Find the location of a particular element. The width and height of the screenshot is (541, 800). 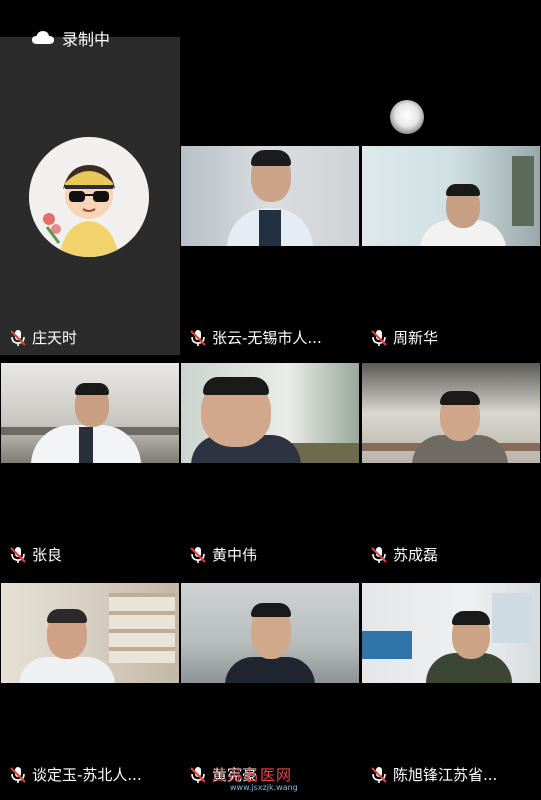

watermark: 江苏名医网 www.jsxzjk.wang is located at coordinates (255, 778).